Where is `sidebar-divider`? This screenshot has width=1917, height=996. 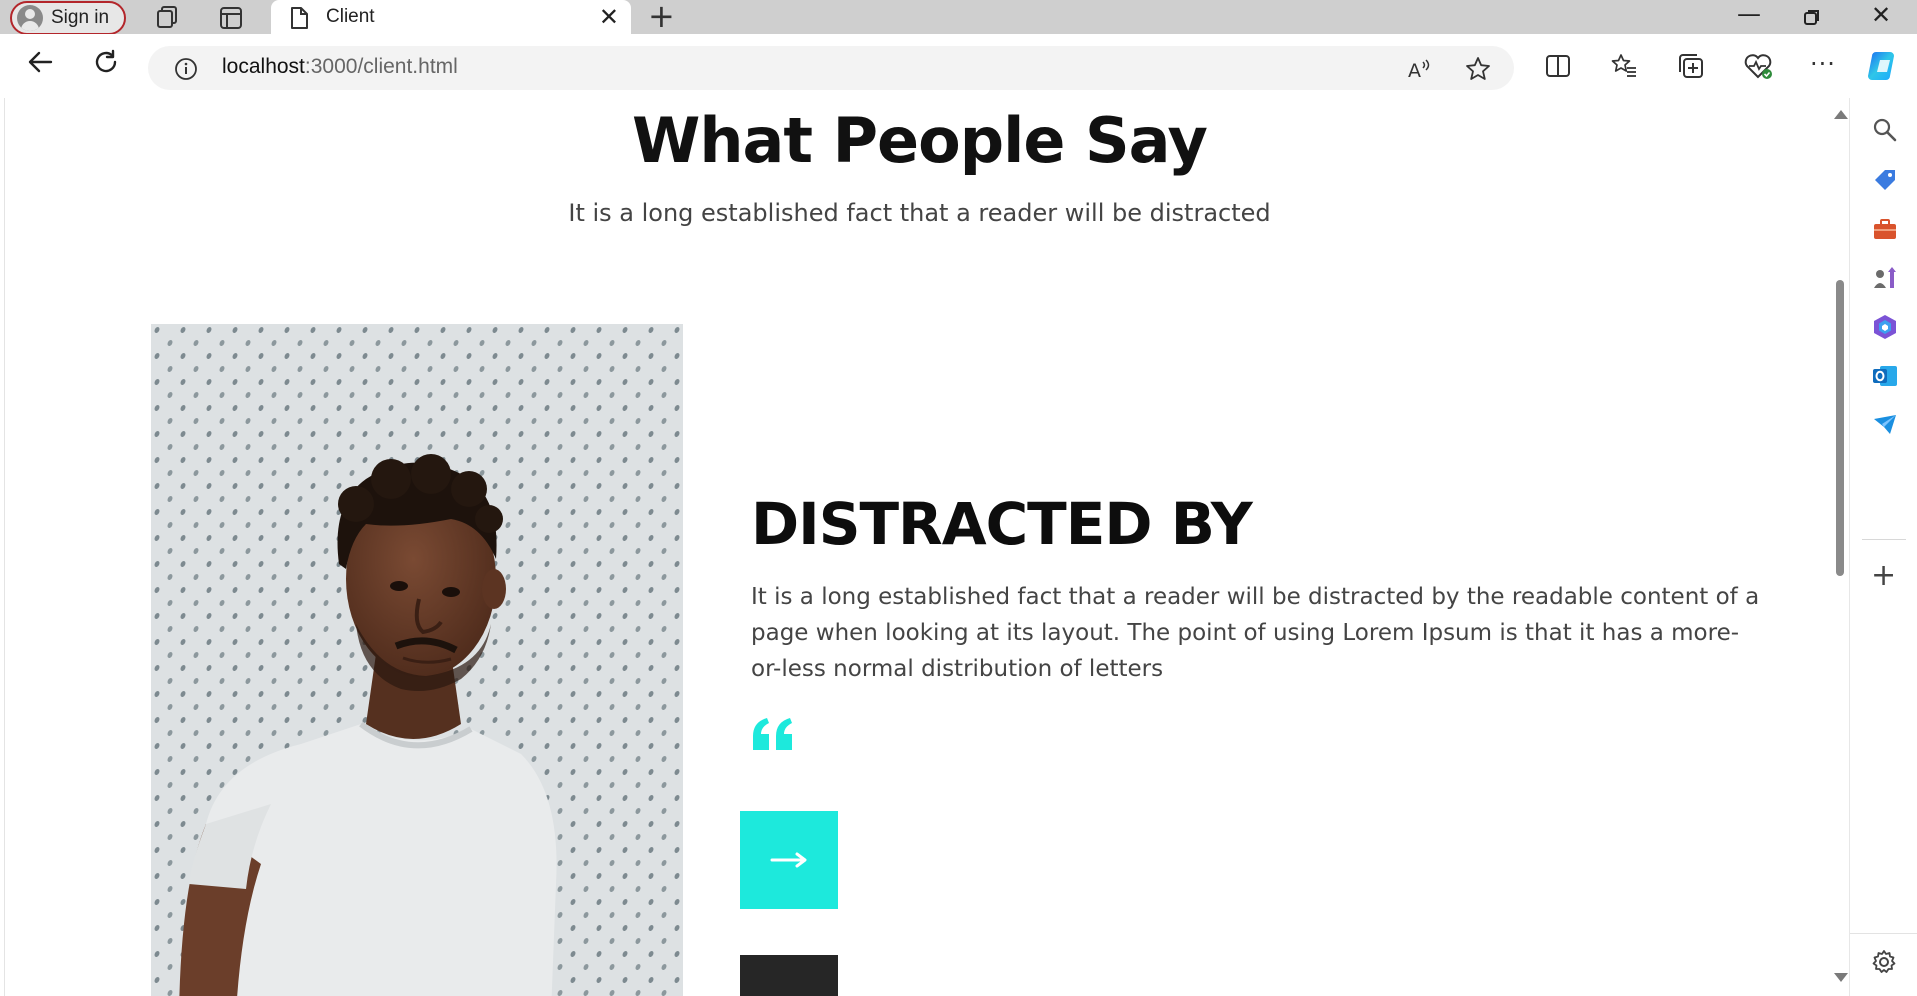 sidebar-divider is located at coordinates (1884, 539).